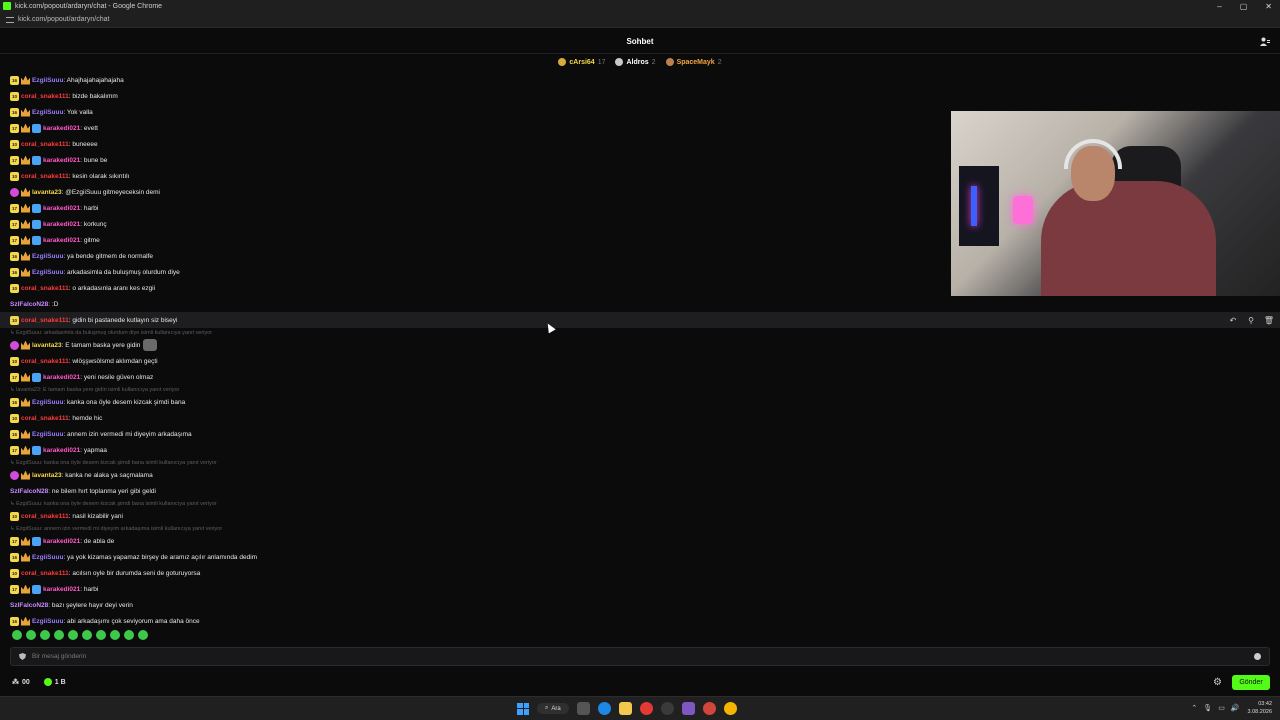 Image resolution: width=1280 pixels, height=720 pixels. What do you see at coordinates (85, 192) in the screenshot?
I see `chat-message: lavanta23: @EzgiiSuuu gitmeyeceksin demi` at bounding box center [85, 192].